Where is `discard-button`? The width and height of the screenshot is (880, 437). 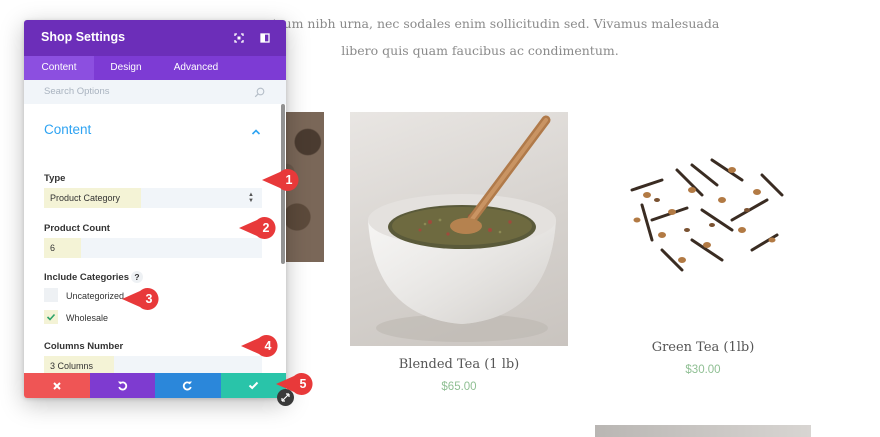 discard-button is located at coordinates (57, 385).